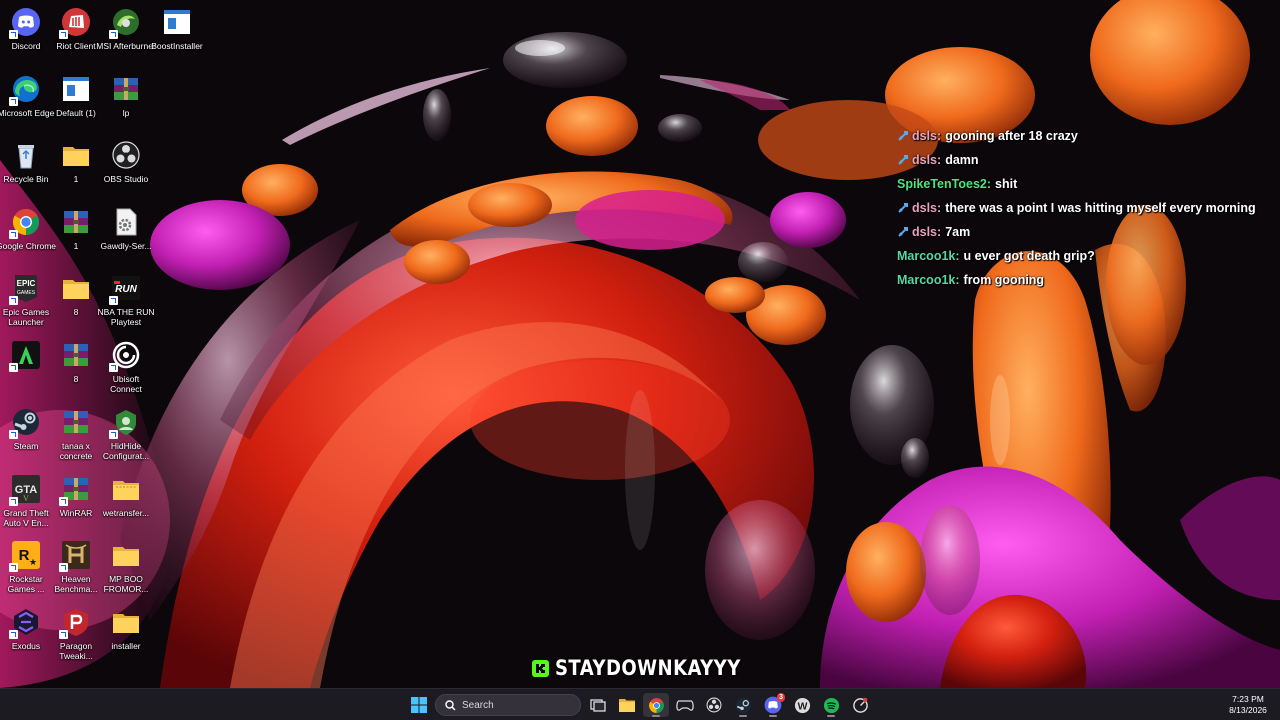 This screenshot has width=1280, height=720. What do you see at coordinates (26, 34) in the screenshot?
I see `desktop-icon-discord: Discord` at bounding box center [26, 34].